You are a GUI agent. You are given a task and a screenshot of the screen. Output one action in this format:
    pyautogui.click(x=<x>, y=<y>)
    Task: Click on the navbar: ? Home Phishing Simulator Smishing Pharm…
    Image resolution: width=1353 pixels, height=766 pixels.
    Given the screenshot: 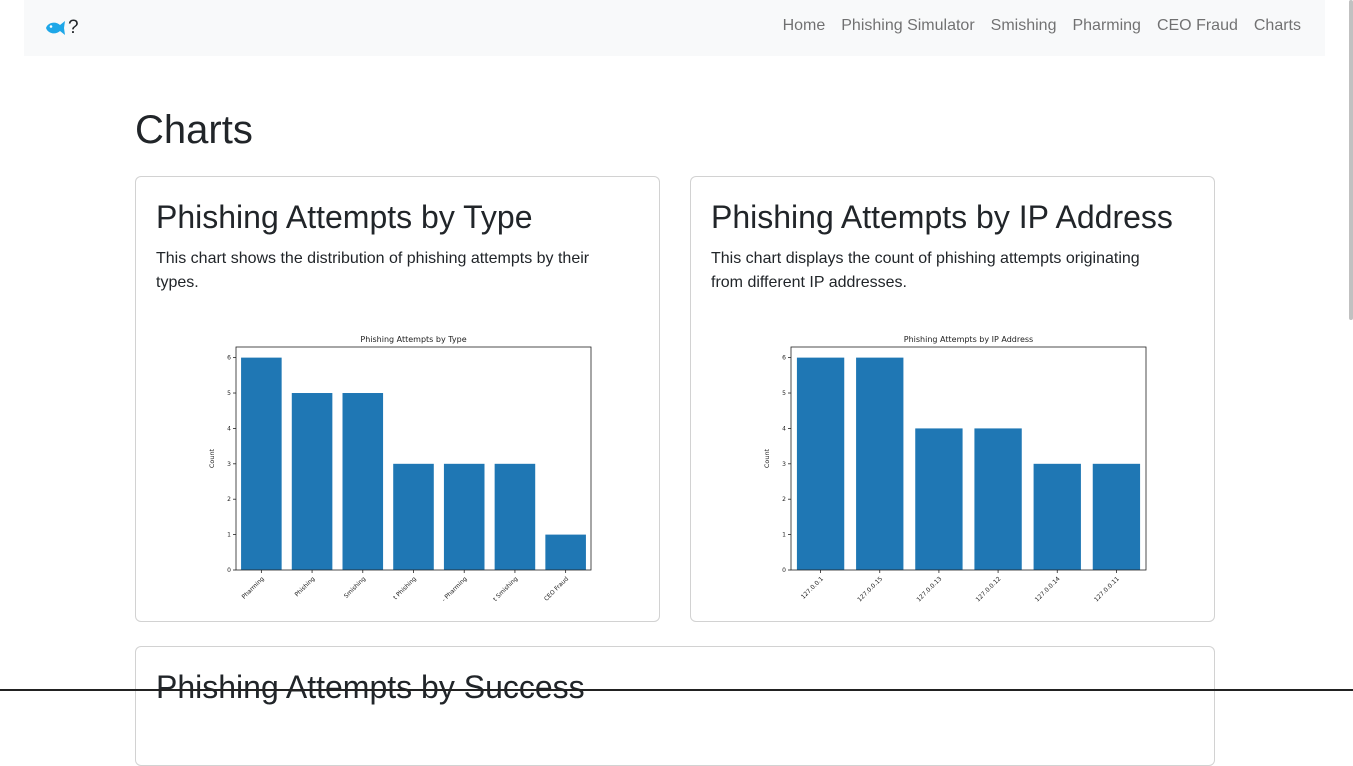 What is the action you would take?
    pyautogui.click(x=674, y=28)
    